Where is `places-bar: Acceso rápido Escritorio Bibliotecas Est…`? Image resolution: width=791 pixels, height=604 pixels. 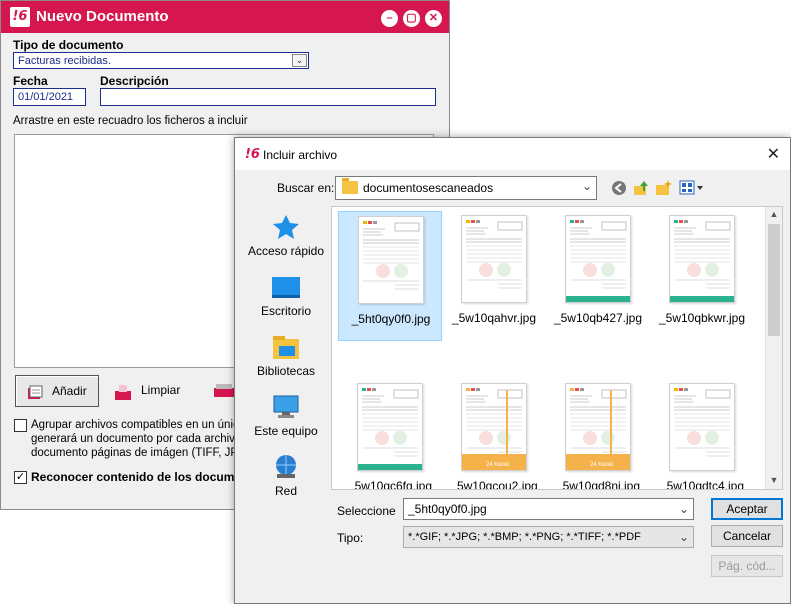 places-bar: Acceso rápido Escritorio Bibliotecas Est… is located at coordinates (286, 352).